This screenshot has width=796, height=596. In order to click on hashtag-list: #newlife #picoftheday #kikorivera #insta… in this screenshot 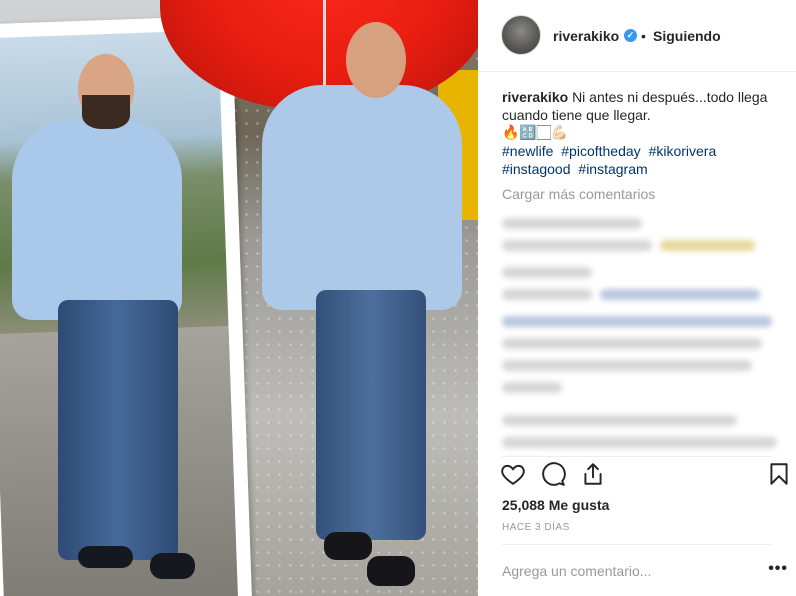, I will do `click(637, 160)`.